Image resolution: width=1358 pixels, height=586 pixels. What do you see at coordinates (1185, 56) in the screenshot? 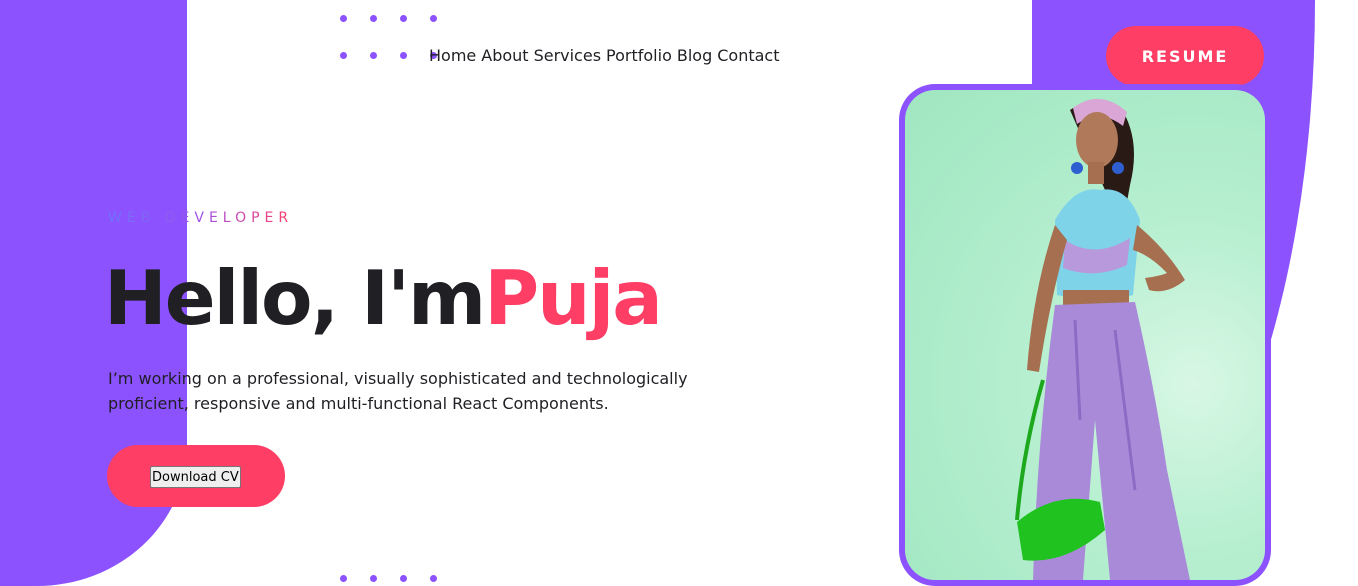
I see `resume-button: RESUME` at bounding box center [1185, 56].